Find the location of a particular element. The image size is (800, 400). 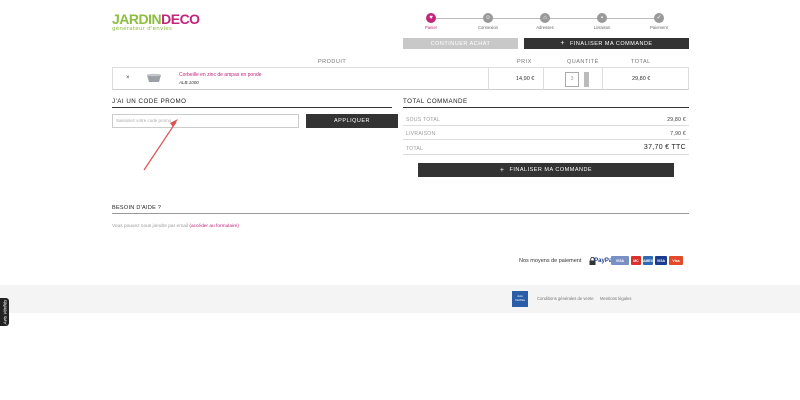

subtotal-row: SOUS TOTAL 29,80 € is located at coordinates (546, 119).